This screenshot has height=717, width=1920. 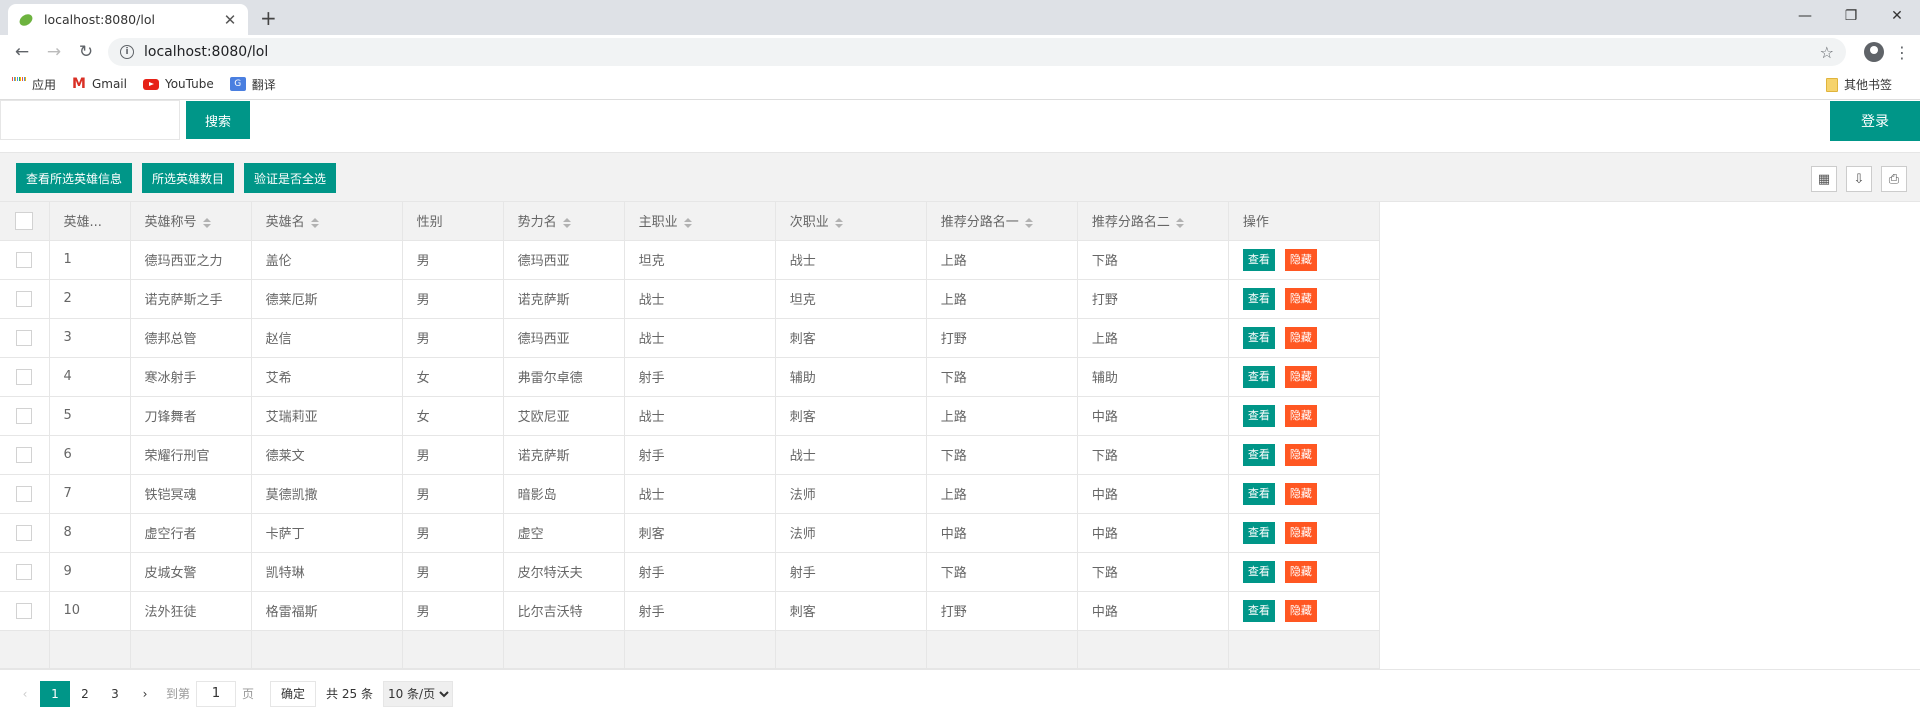 I want to click on minimize-icon: —, so click(x=1805, y=16).